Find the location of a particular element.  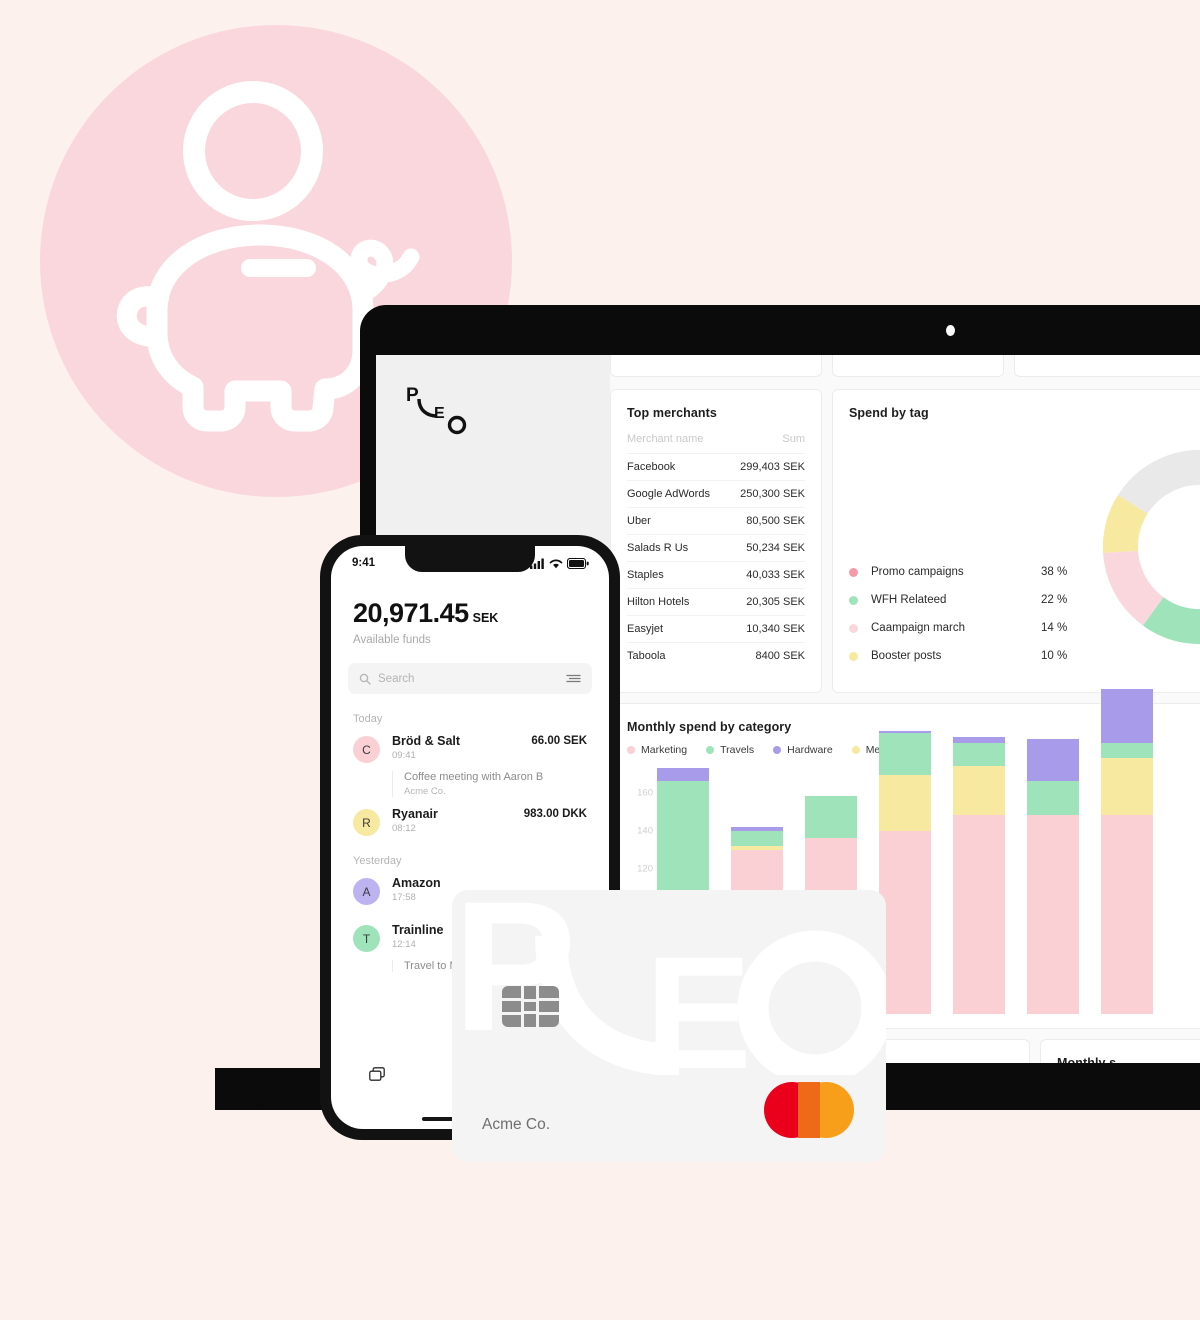

list-item: C Bröd & Salt 09:41 66.00 SEK is located at coordinates (470, 748).